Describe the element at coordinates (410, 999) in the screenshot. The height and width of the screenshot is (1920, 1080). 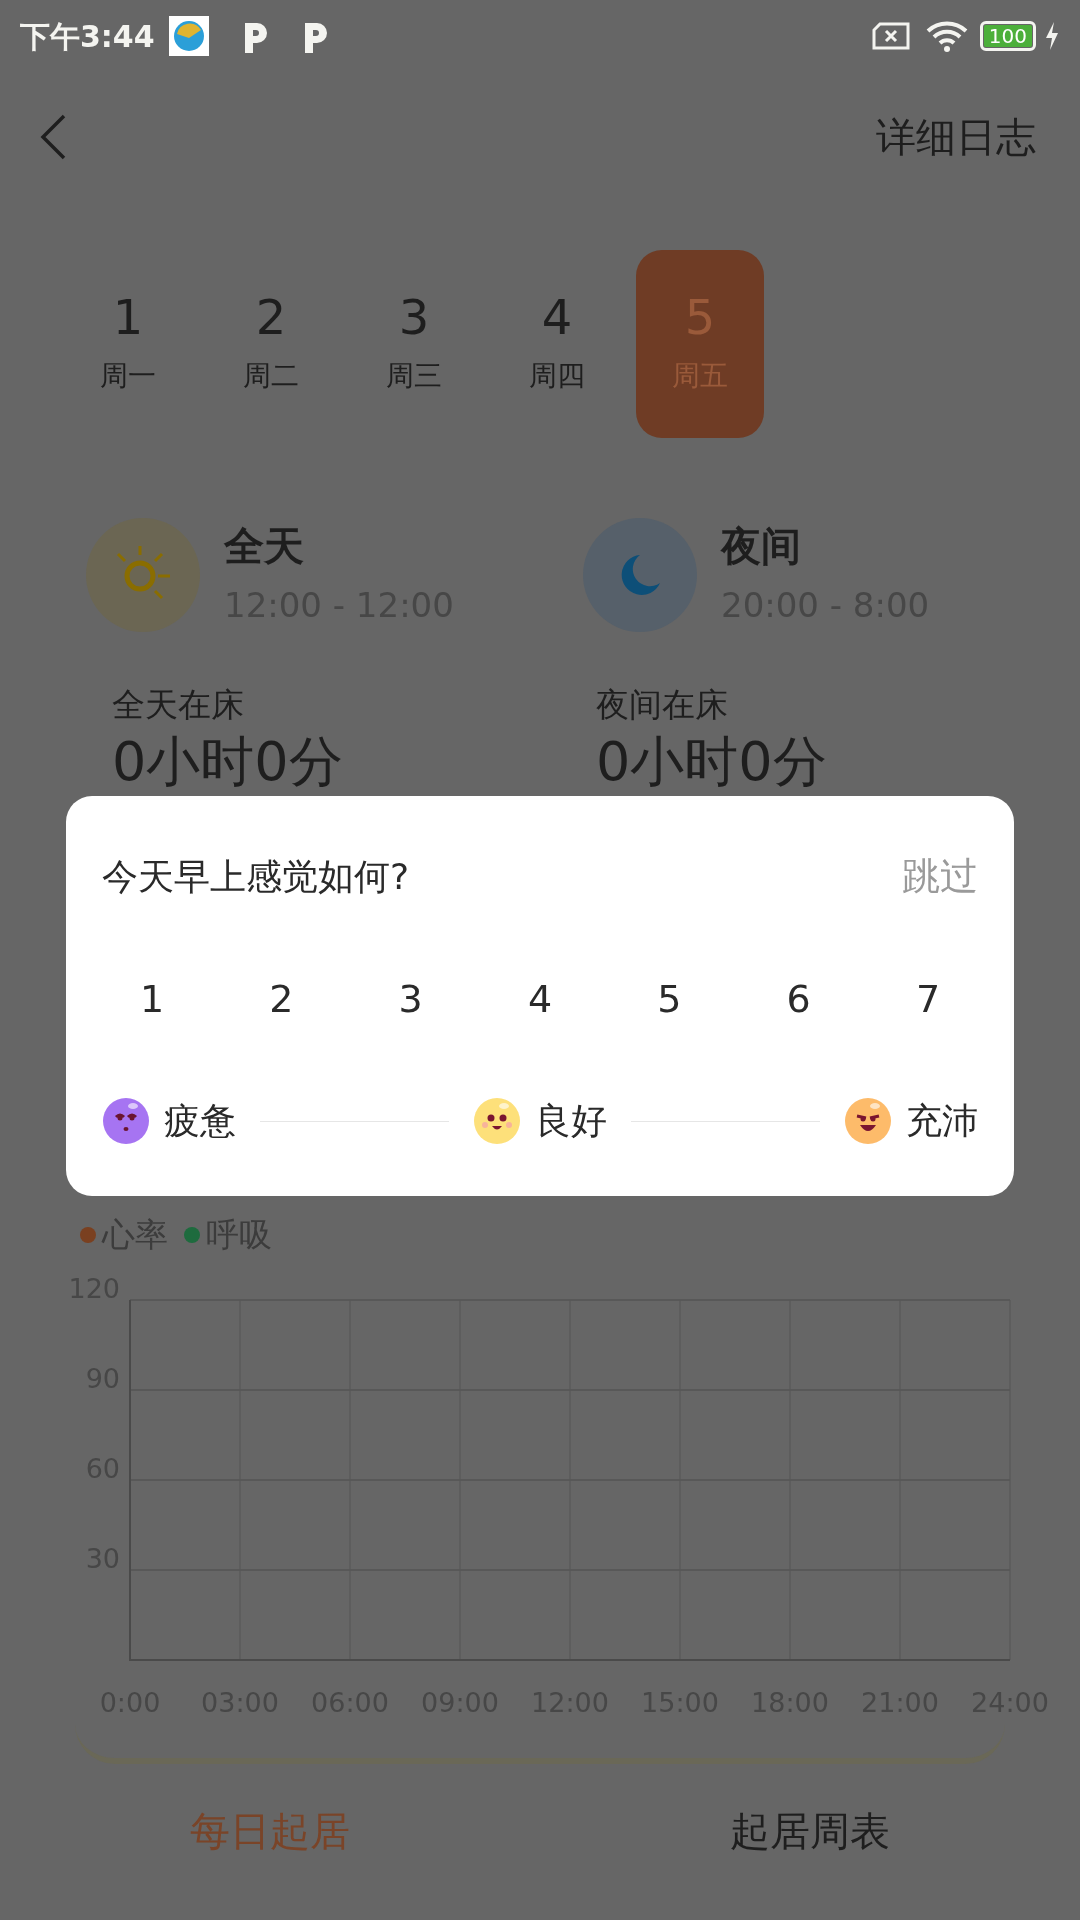
I see `rating-option: 3` at that location.